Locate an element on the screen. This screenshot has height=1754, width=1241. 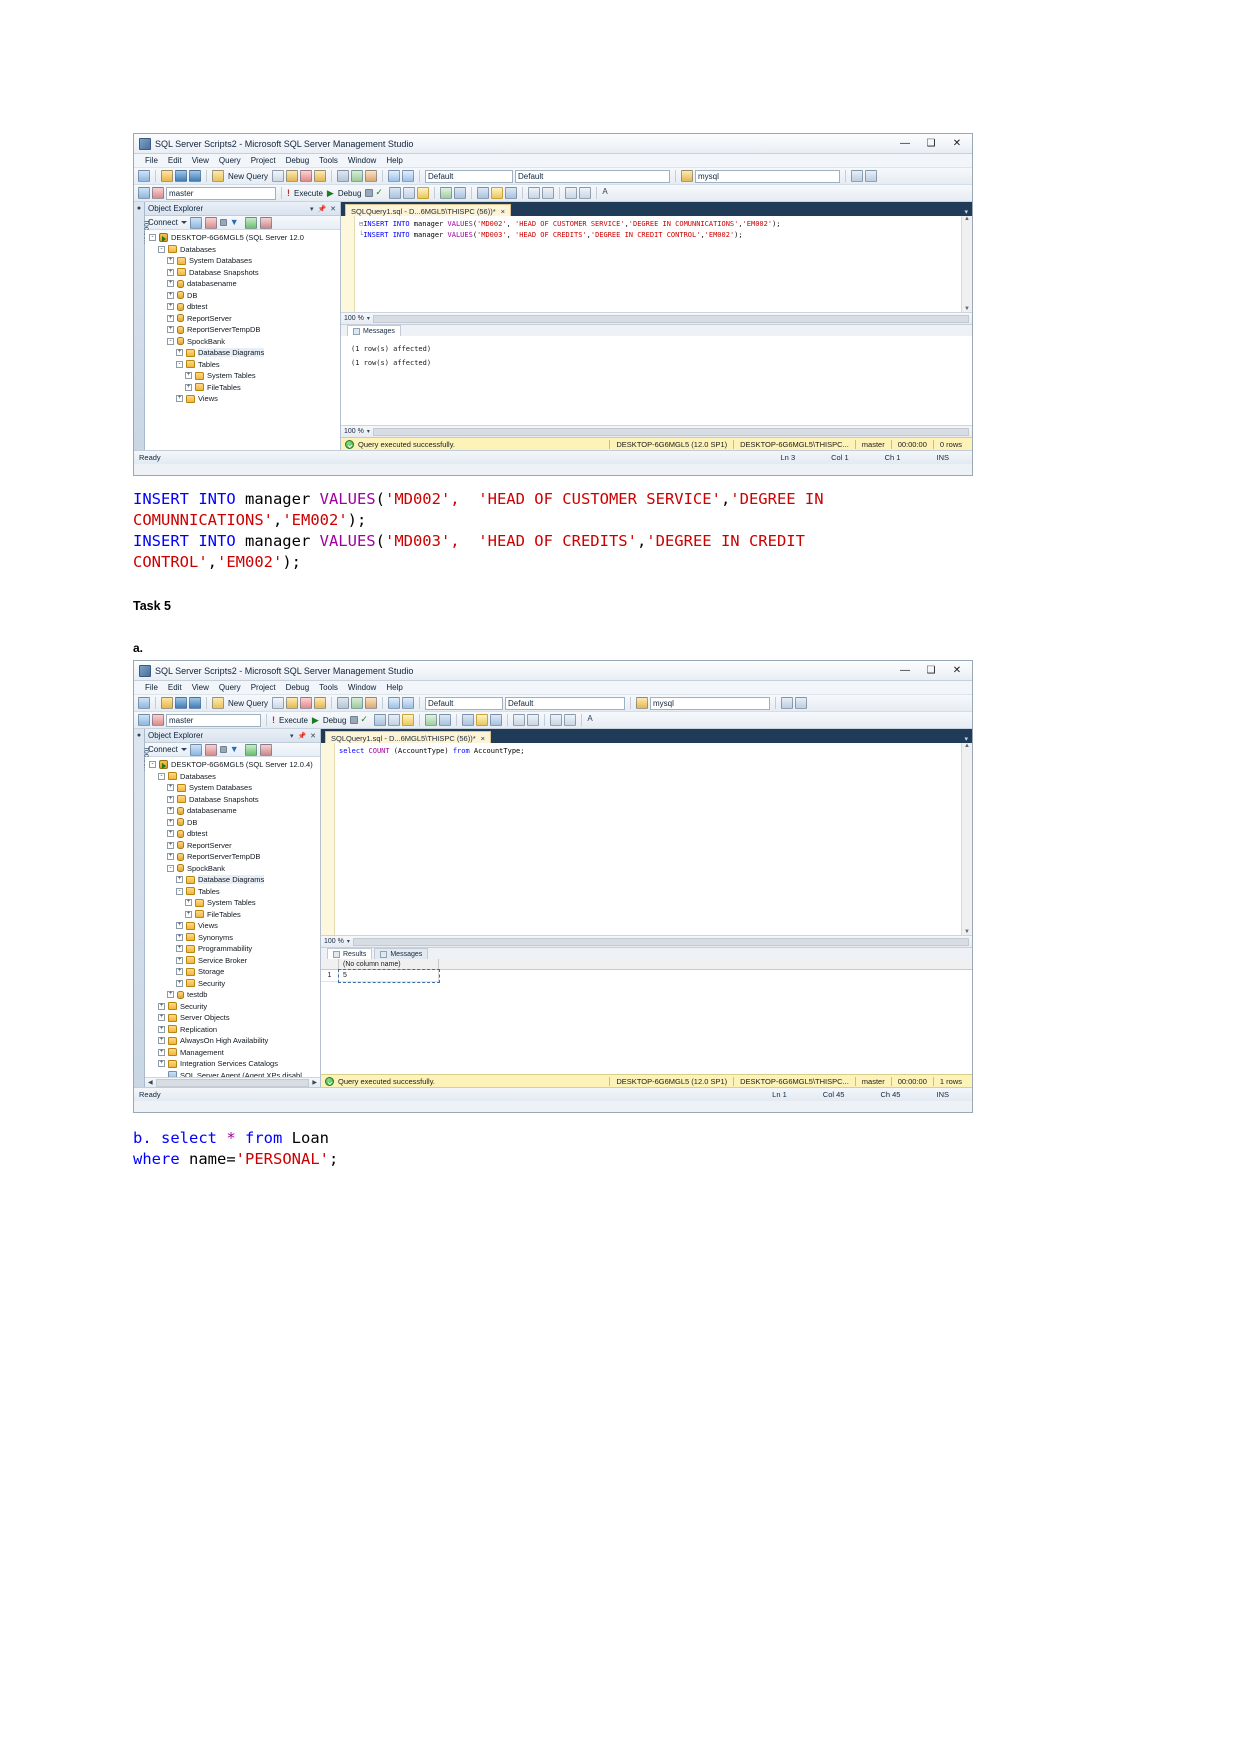
refresh-icon is located at coordinates (250, 749).